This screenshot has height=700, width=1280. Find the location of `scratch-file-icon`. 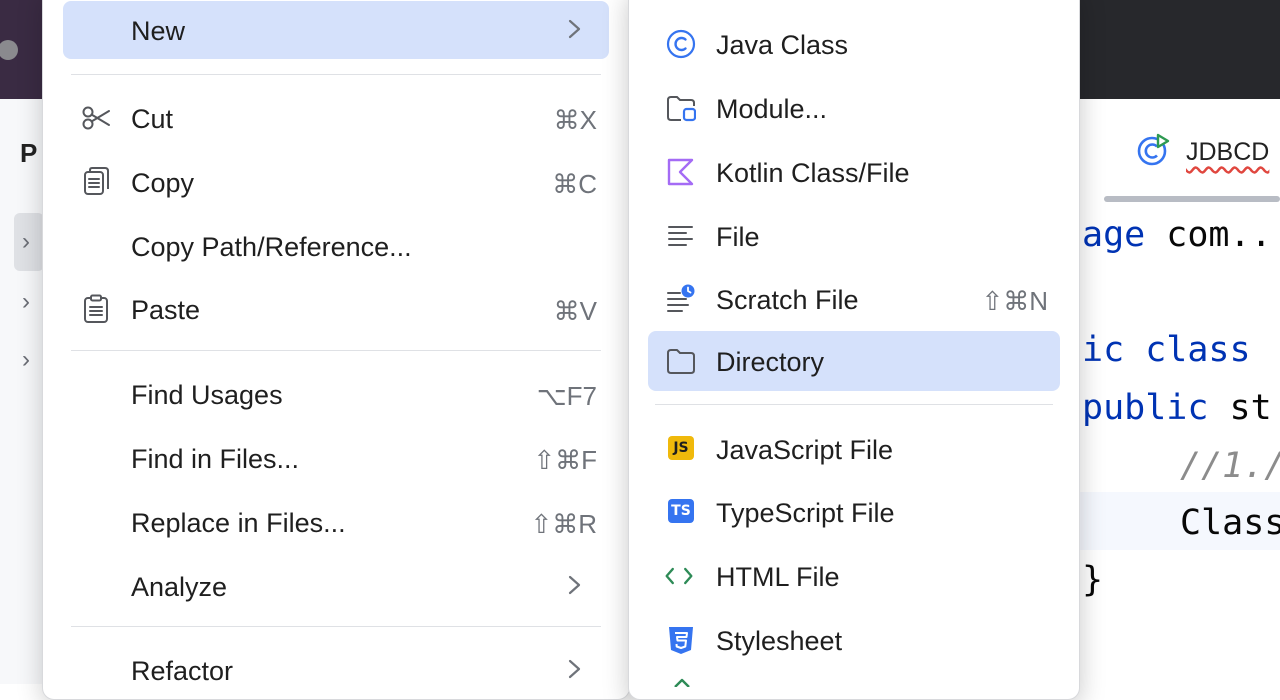

scratch-file-icon is located at coordinates (681, 298).